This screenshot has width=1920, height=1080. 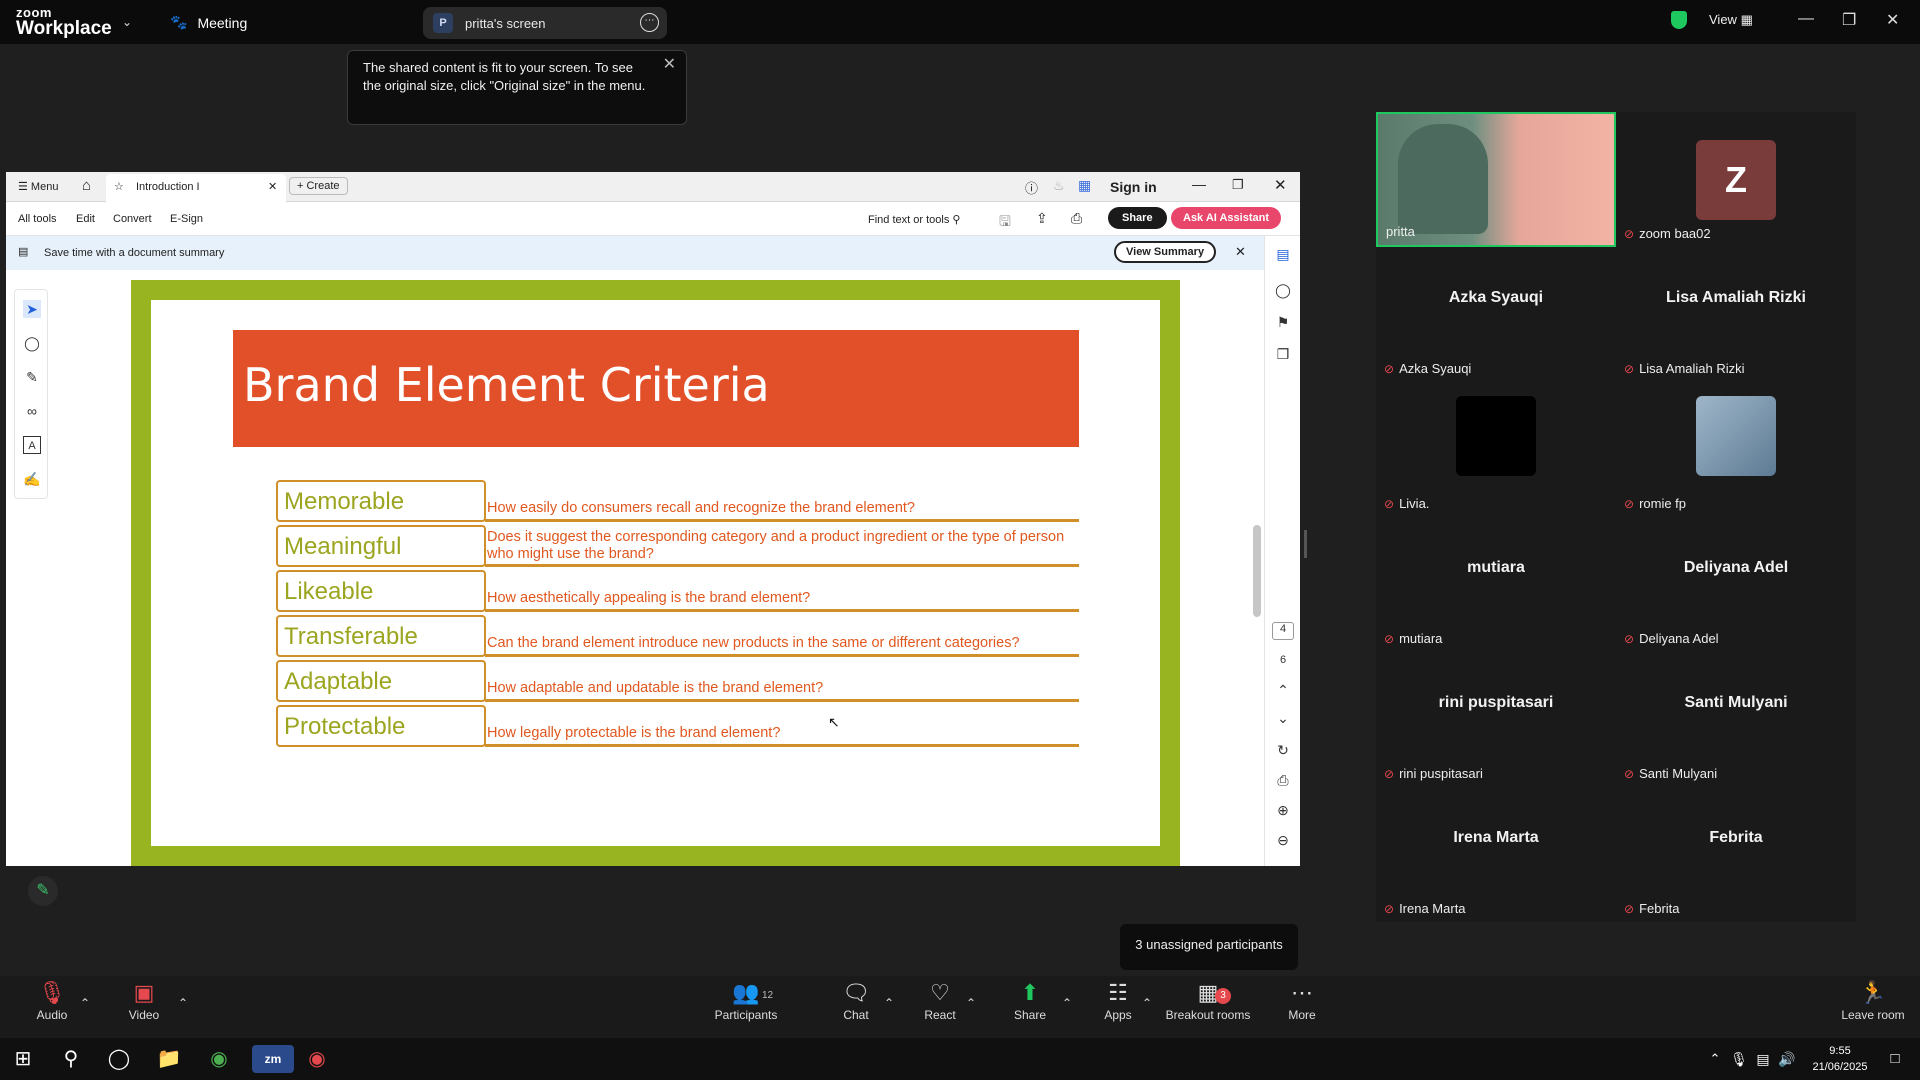 What do you see at coordinates (545, 23) in the screenshot?
I see `share-screen-tab: P pritta's screen ⋯` at bounding box center [545, 23].